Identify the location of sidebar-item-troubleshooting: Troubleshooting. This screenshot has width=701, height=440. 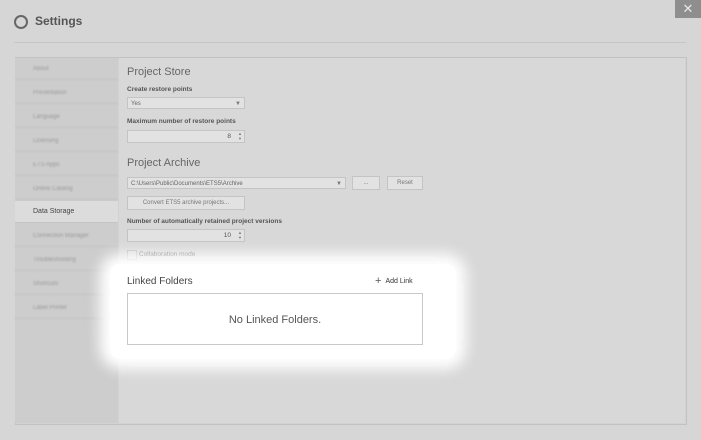
(66, 260).